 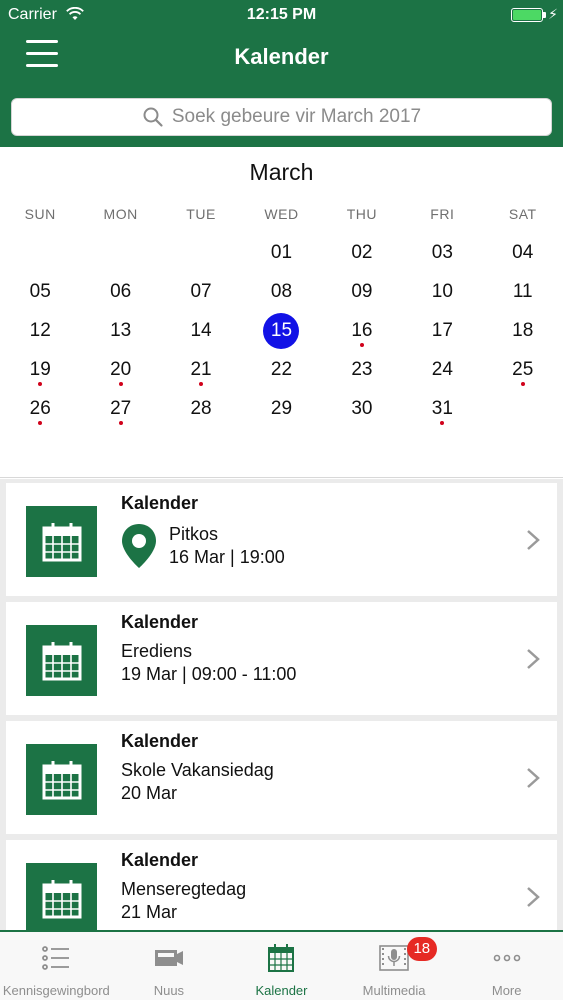 I want to click on day-cell: 31, so click(x=442, y=408).